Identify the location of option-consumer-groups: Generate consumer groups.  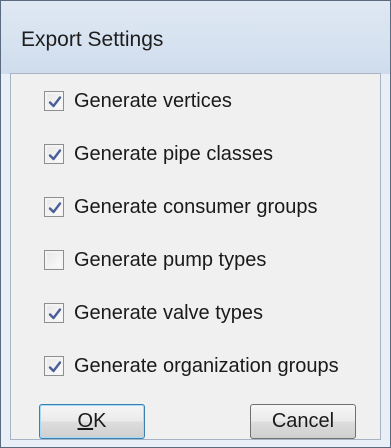
(180, 207).